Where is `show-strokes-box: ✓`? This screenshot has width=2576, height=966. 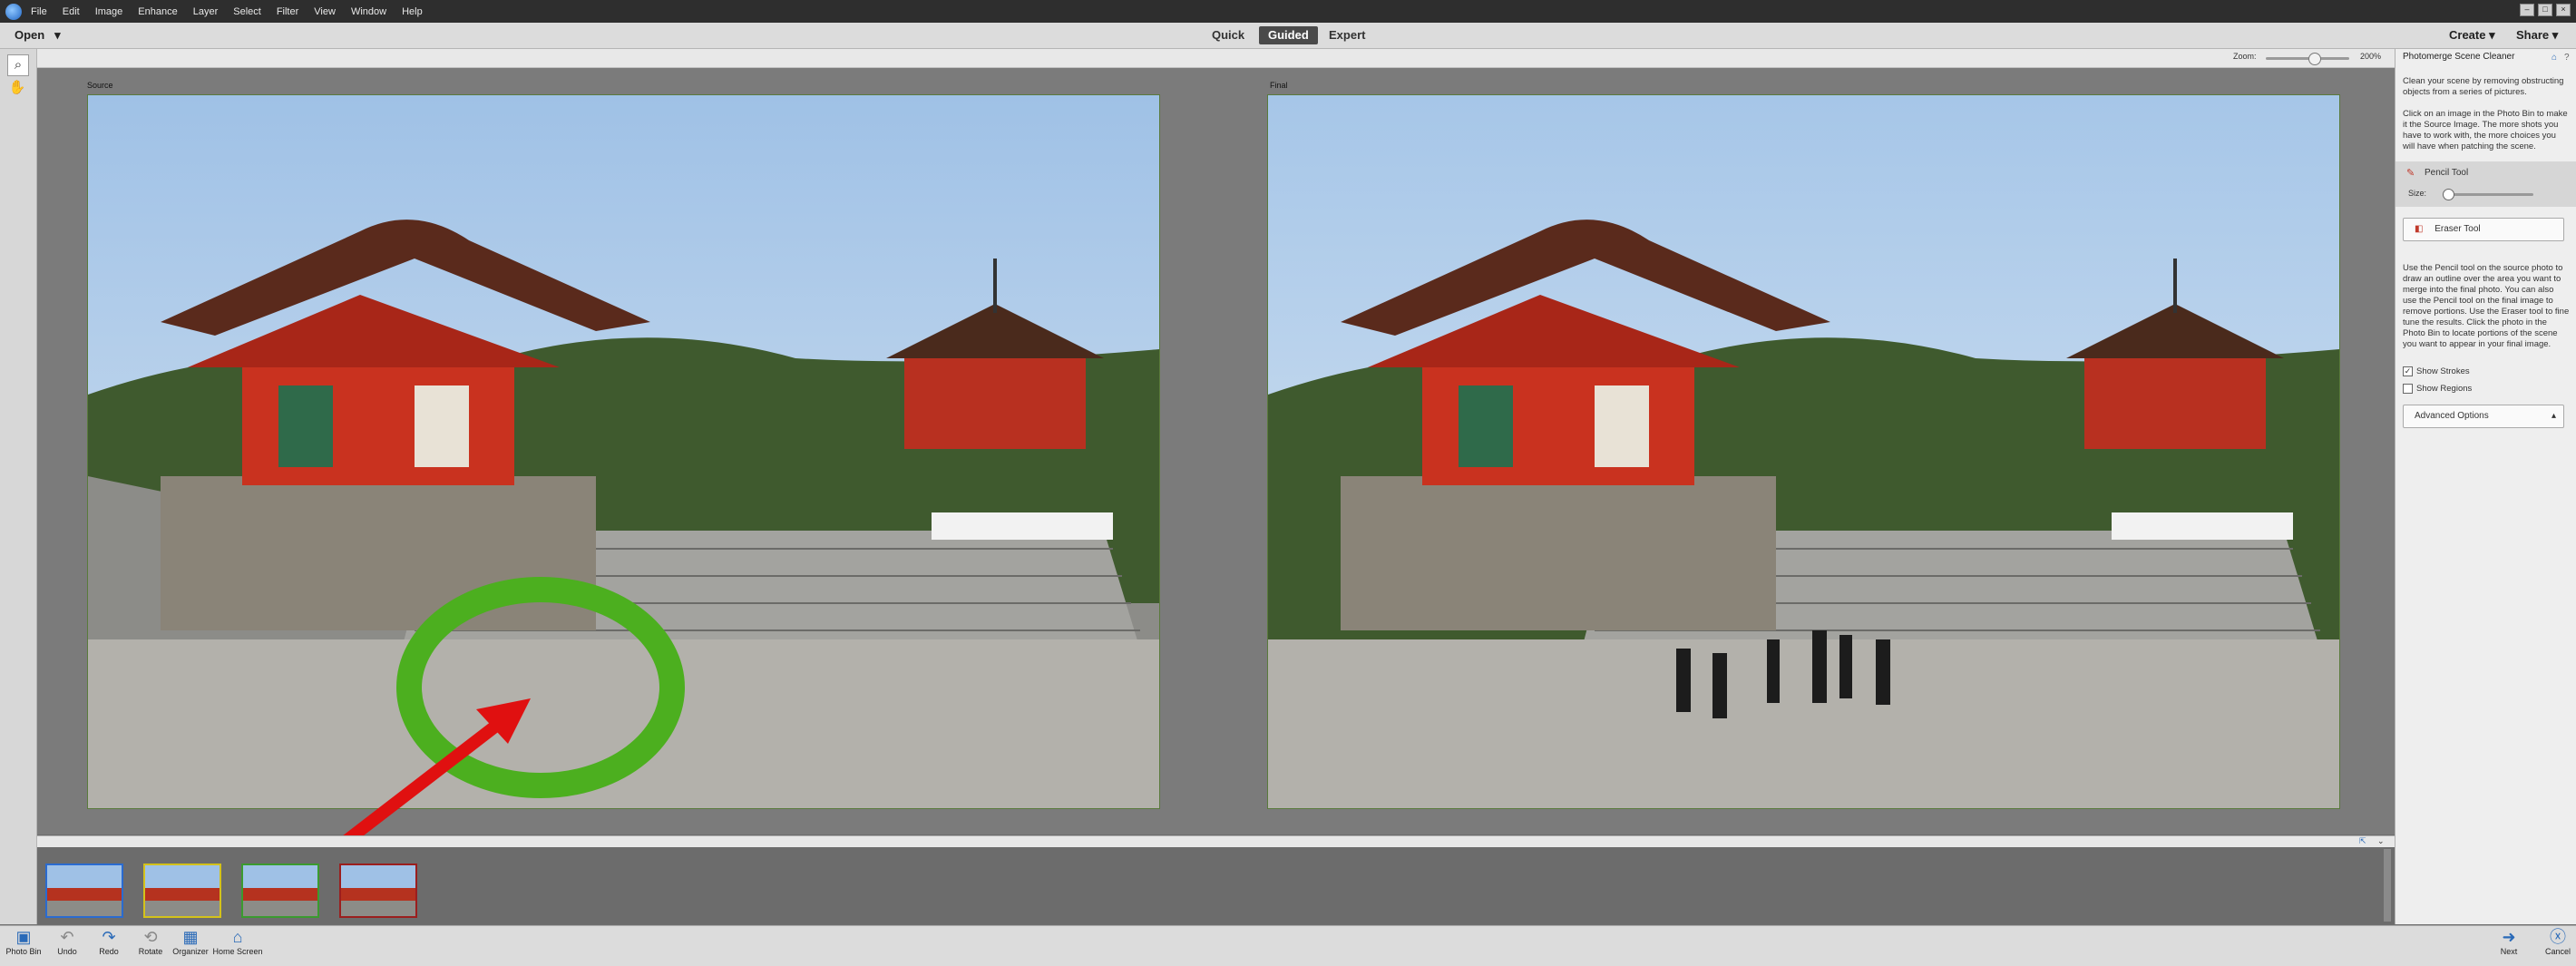 show-strokes-box: ✓ is located at coordinates (2408, 371).